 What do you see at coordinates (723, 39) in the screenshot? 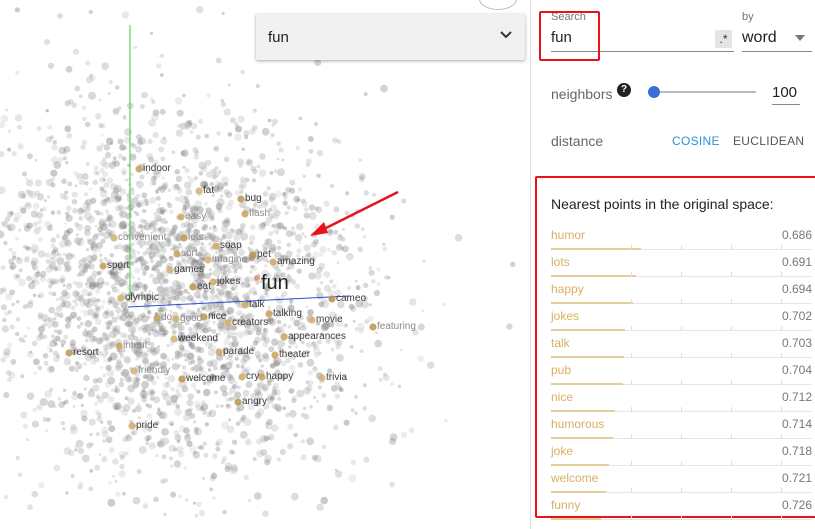
I see `regex-toggle: .*` at bounding box center [723, 39].